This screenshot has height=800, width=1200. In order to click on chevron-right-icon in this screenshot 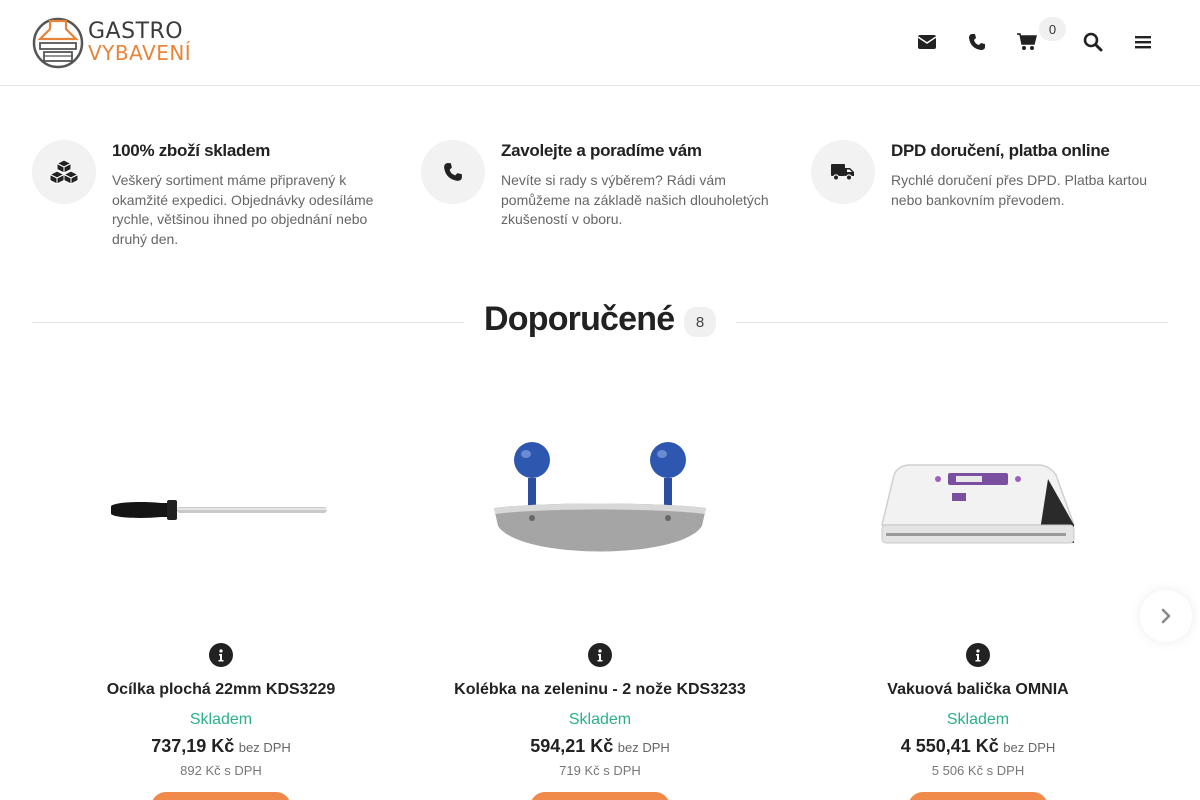, I will do `click(1166, 616)`.